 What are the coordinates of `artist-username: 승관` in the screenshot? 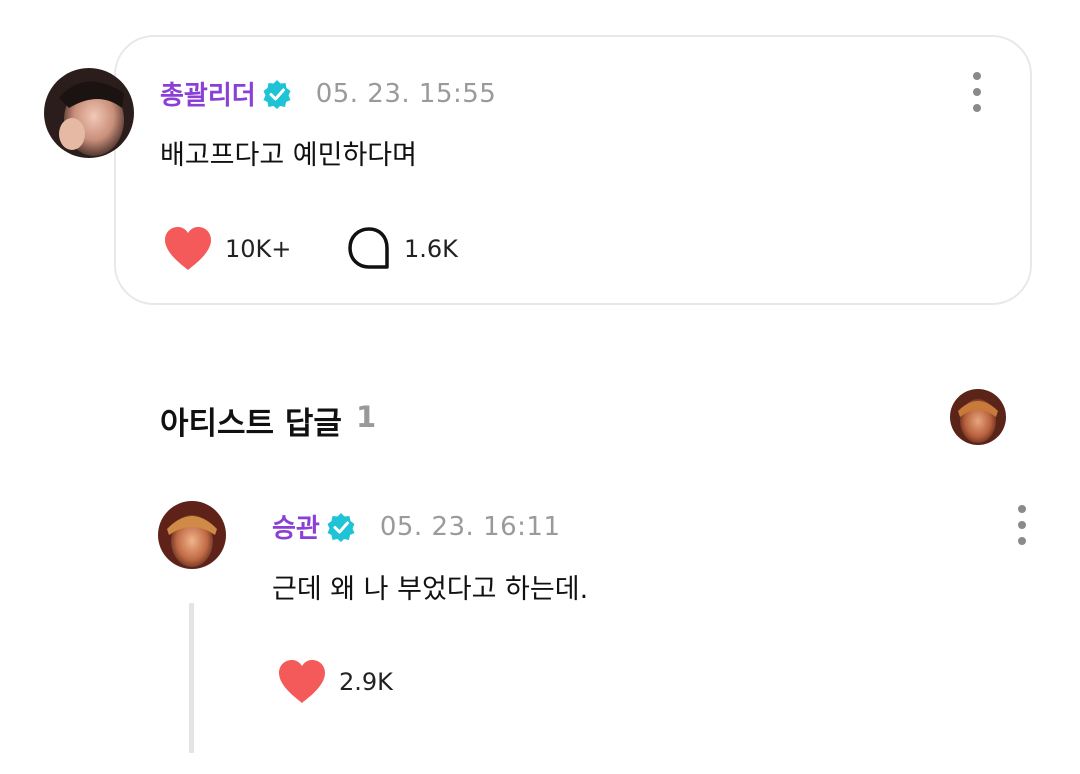 It's located at (296, 526).